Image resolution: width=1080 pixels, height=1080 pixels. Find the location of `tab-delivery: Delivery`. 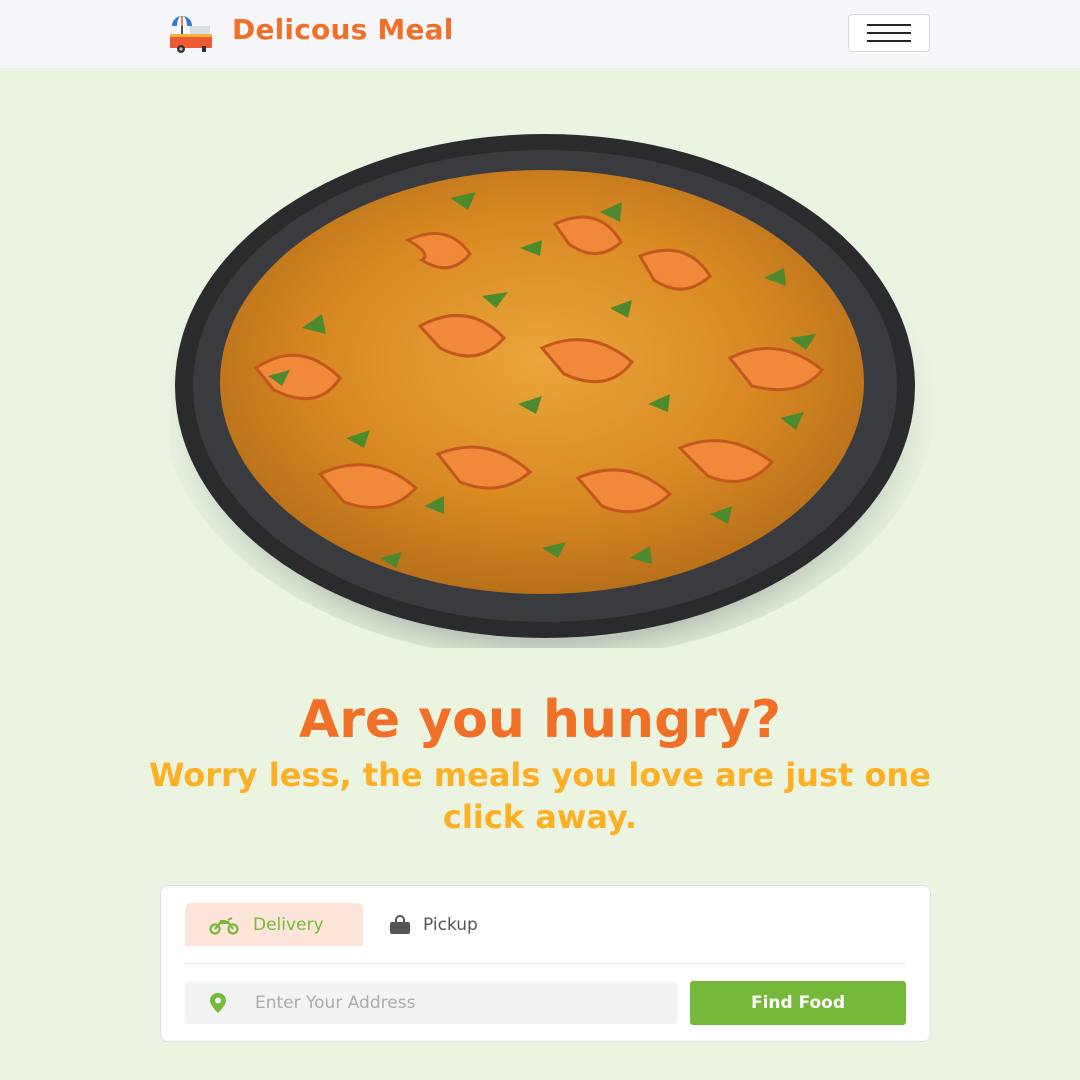

tab-delivery: Delivery is located at coordinates (274, 924).